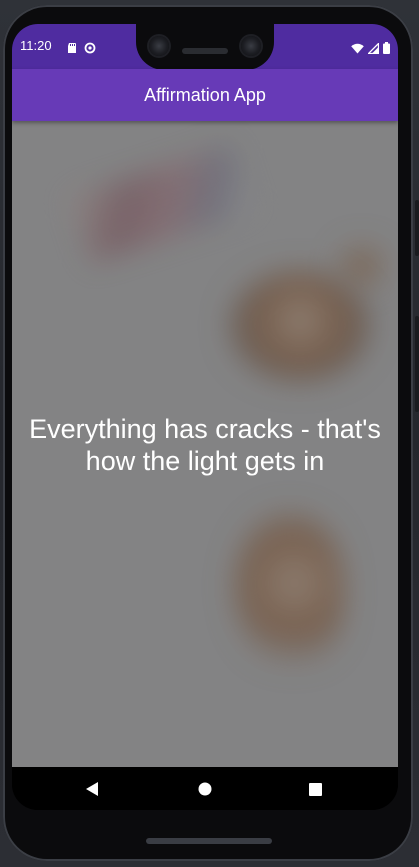 This screenshot has height=867, width=419. I want to click on back-icon, so click(92, 789).